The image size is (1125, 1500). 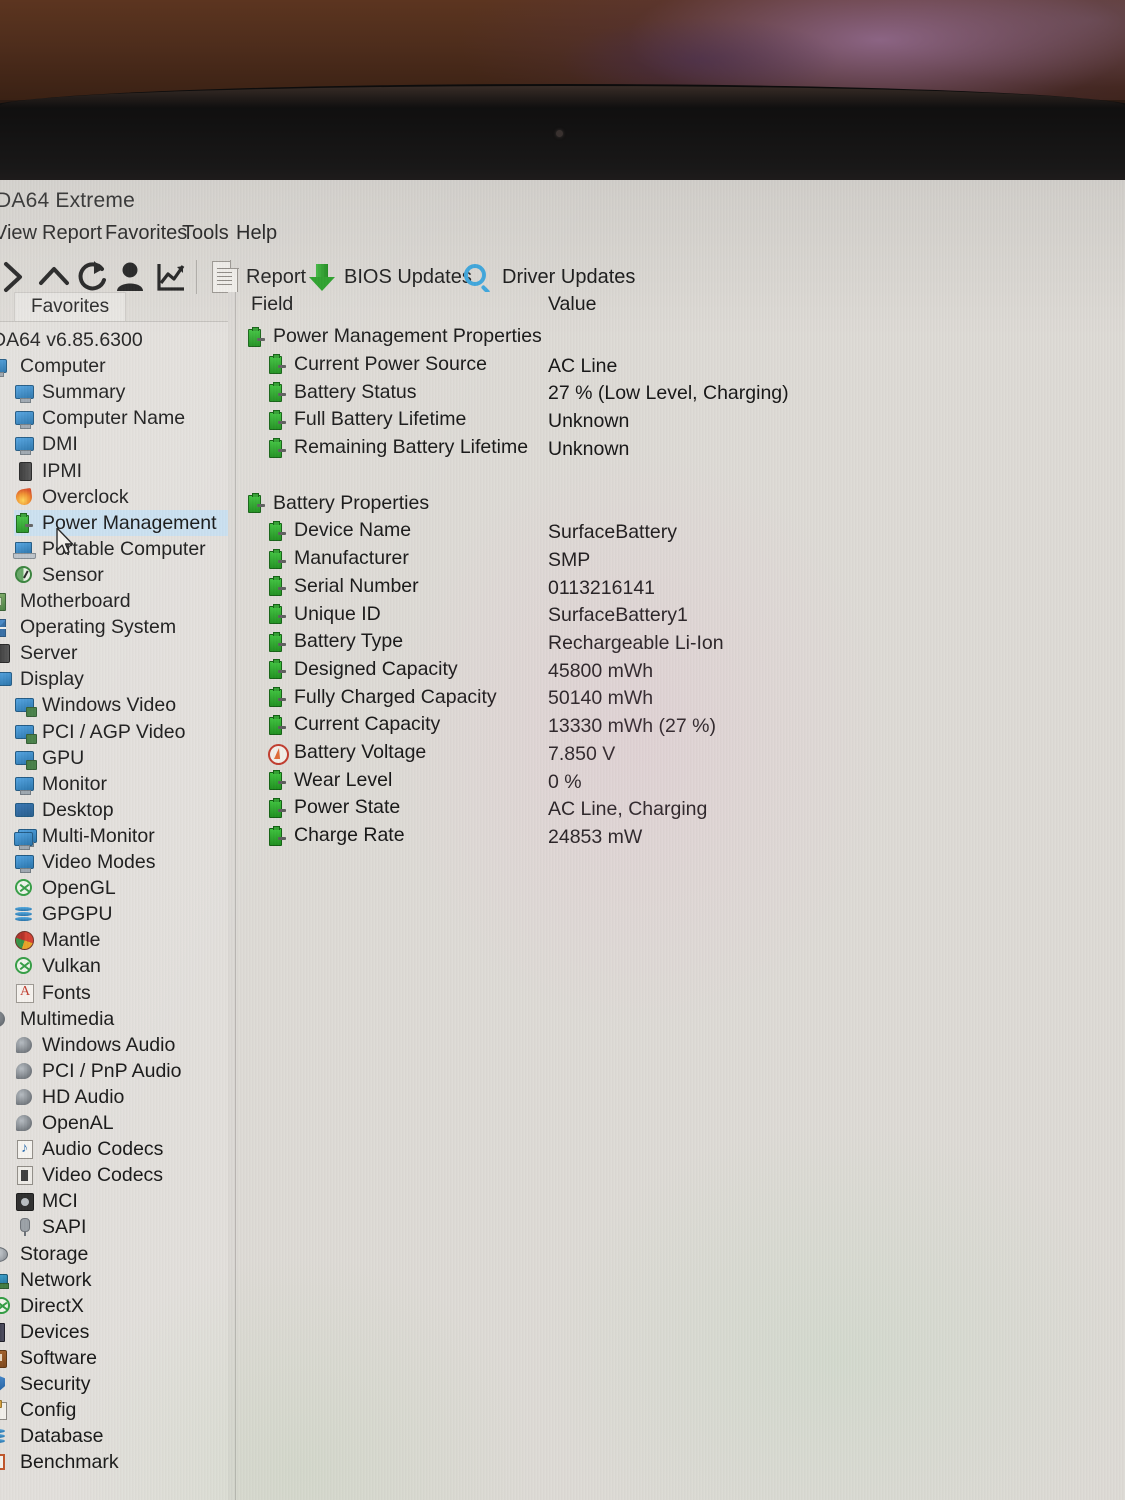 What do you see at coordinates (601, 698) in the screenshot?
I see `row-value: 50140 mWh` at bounding box center [601, 698].